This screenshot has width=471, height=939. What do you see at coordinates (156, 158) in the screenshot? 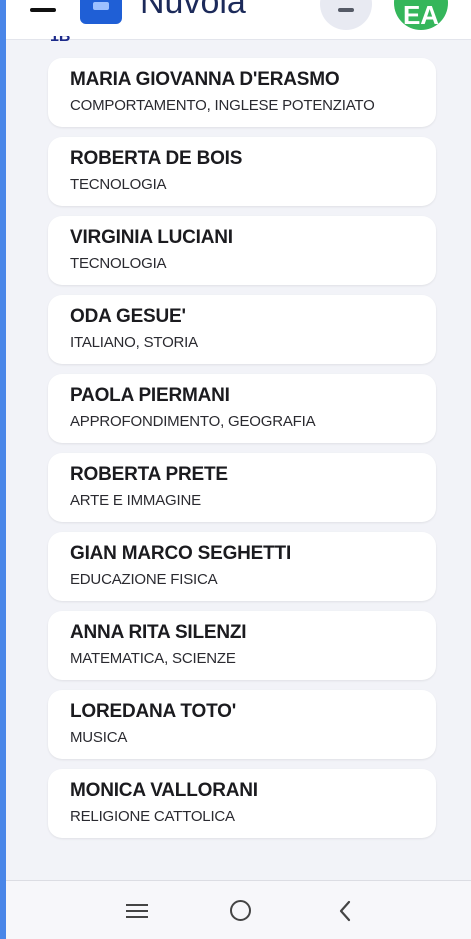
I see `teacher-name: ROBERTA DE BOIS` at bounding box center [156, 158].